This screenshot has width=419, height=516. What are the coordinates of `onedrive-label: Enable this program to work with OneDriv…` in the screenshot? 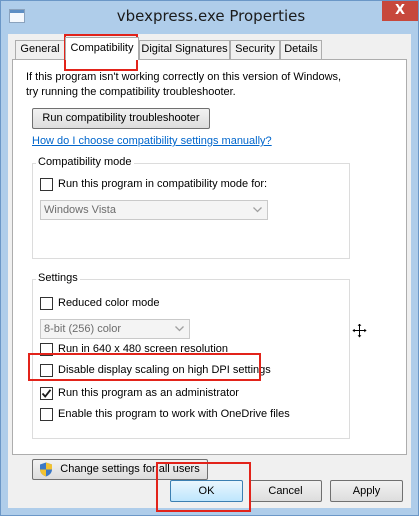 It's located at (174, 414).